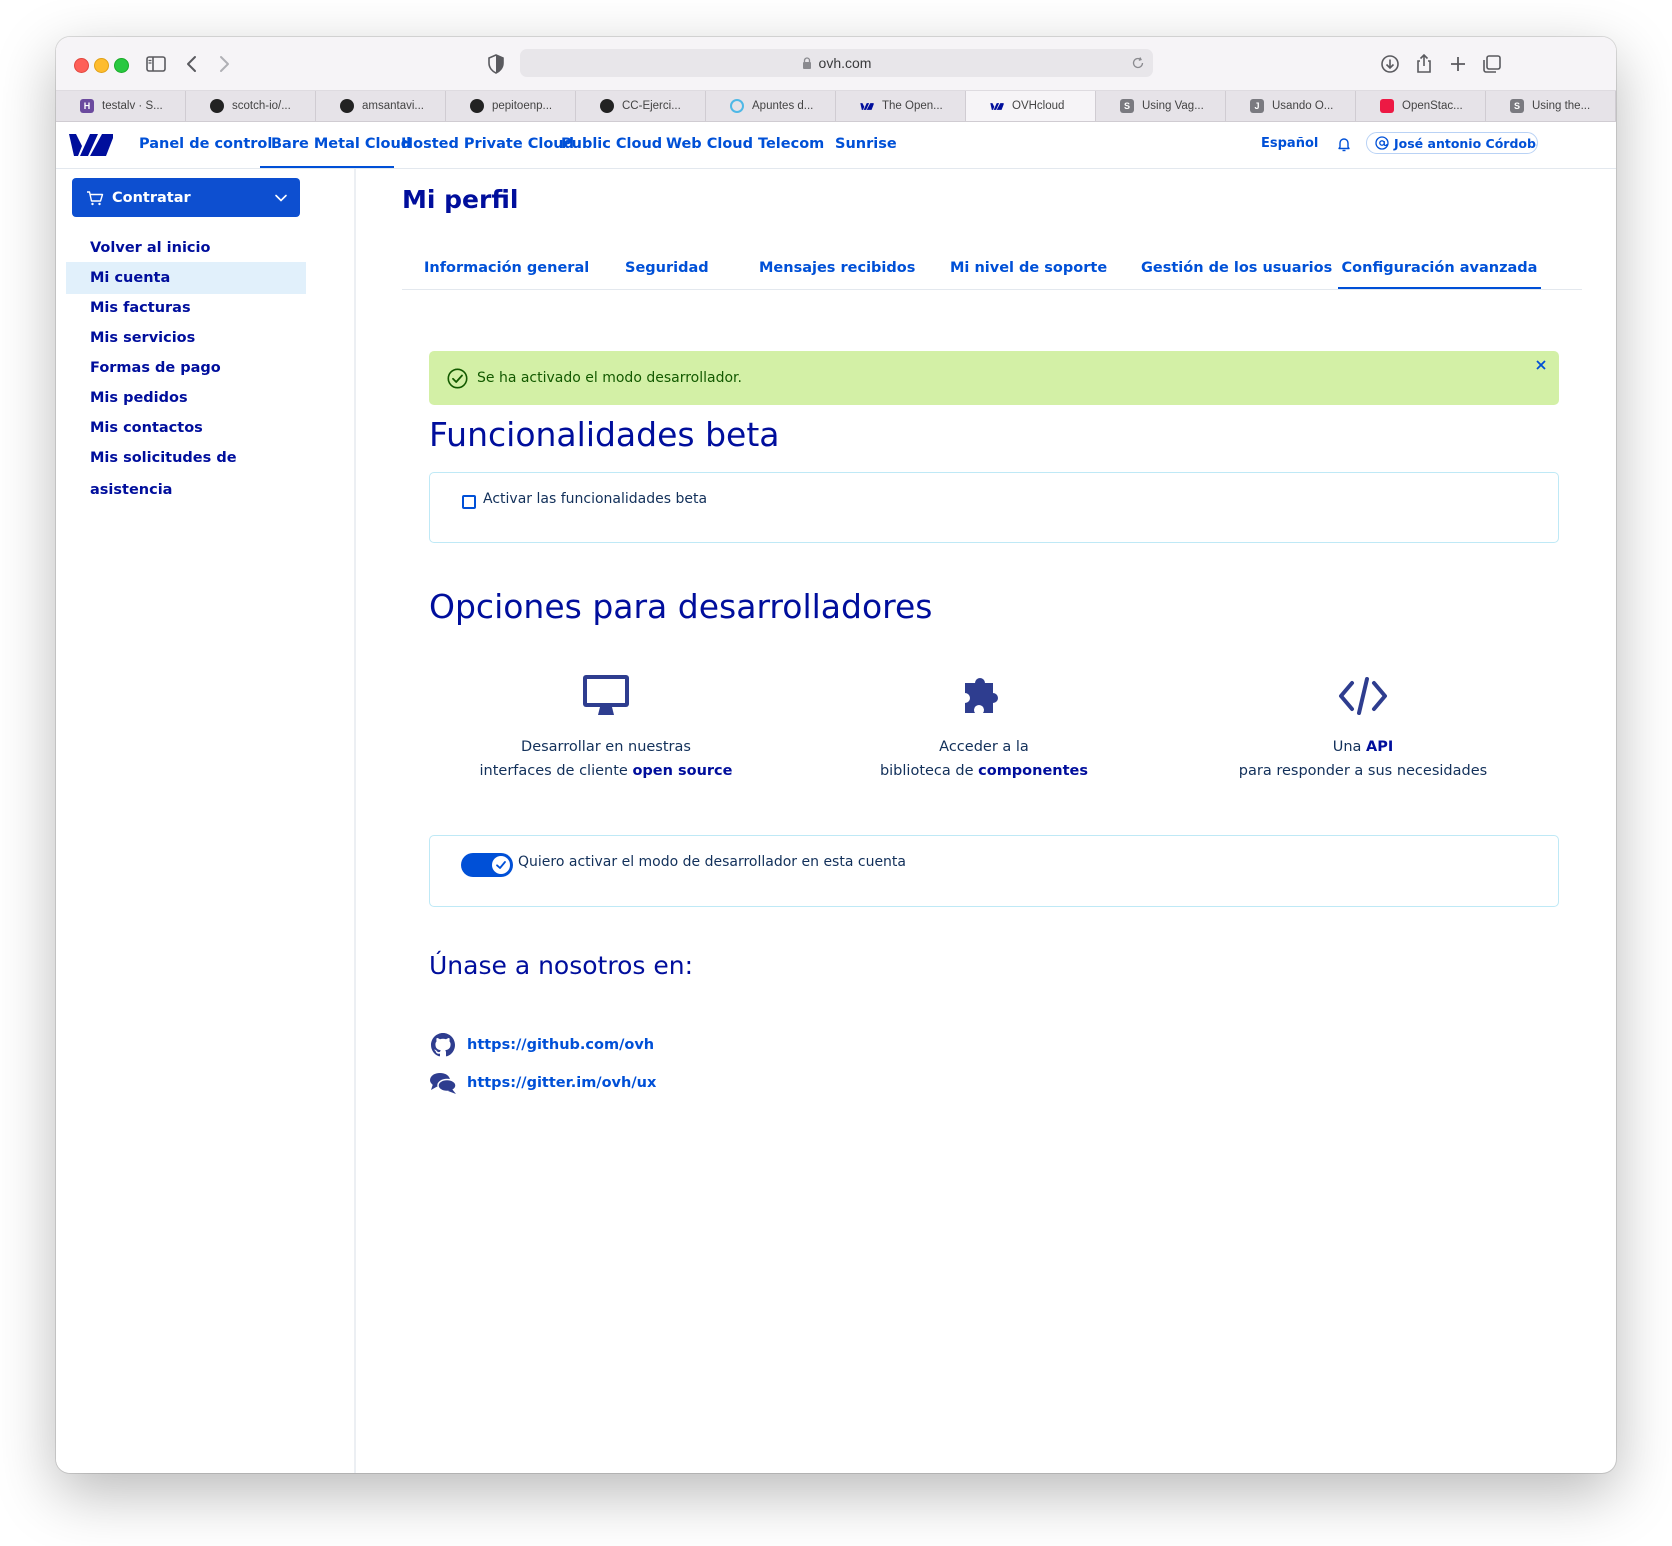 The width and height of the screenshot is (1672, 1546). What do you see at coordinates (606, 747) in the screenshot?
I see `feature-open-source-line1: Desarrollar en nuestras` at bounding box center [606, 747].